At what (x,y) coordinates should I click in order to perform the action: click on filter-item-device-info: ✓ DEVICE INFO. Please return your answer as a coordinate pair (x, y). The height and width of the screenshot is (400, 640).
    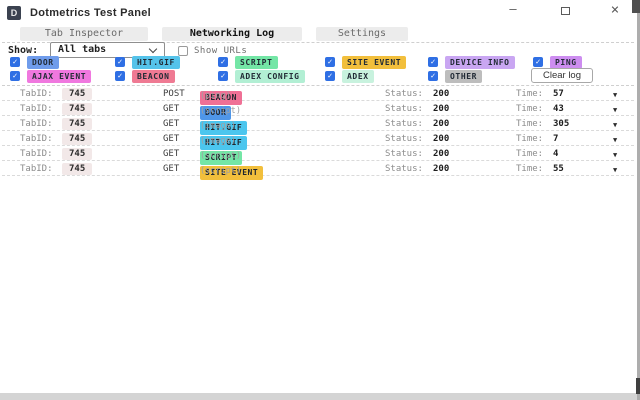
    Looking at the image, I should click on (471, 62).